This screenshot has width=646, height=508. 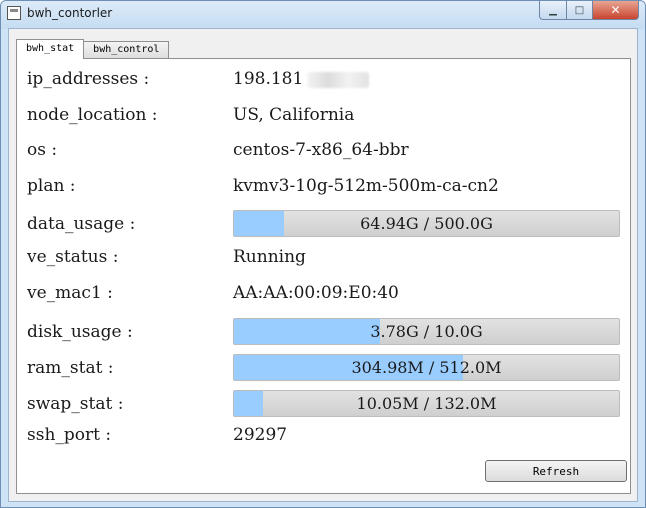 I want to click on row-swap-stat: swap_stat : 10.05M / 132.0M, so click(x=327, y=403).